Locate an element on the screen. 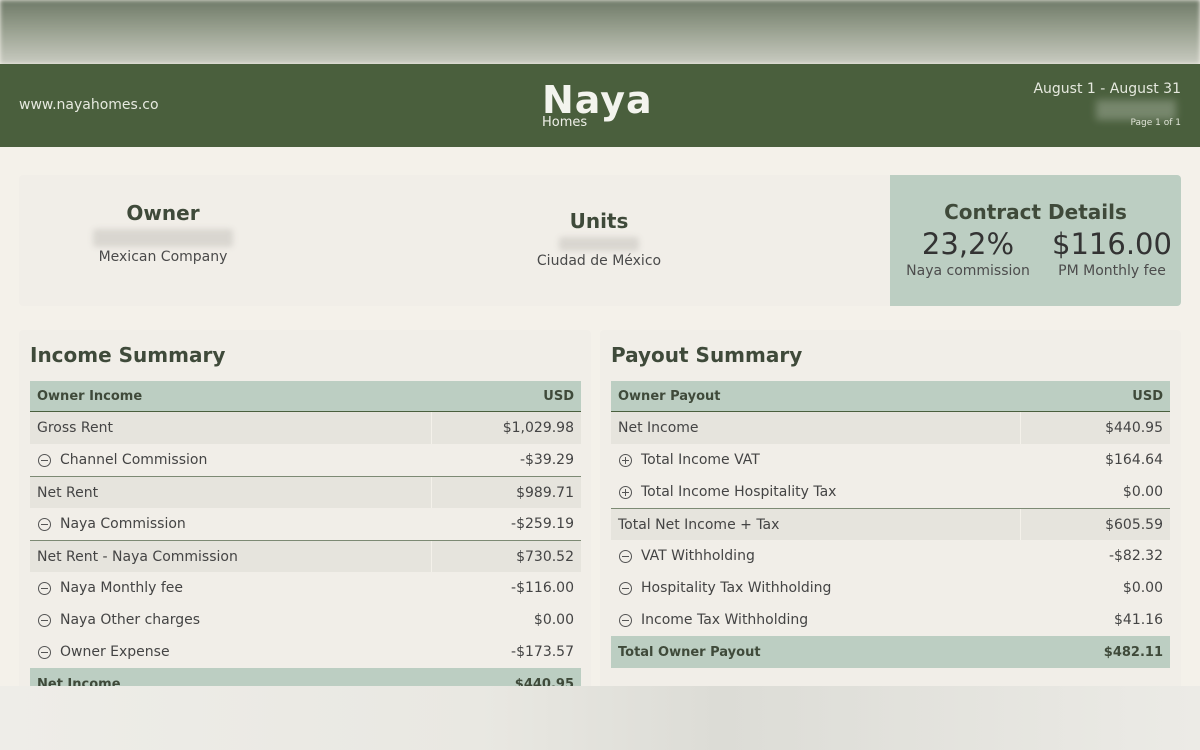 The image size is (1200, 750). payout-total-value: $482.11 is located at coordinates (1133, 652).